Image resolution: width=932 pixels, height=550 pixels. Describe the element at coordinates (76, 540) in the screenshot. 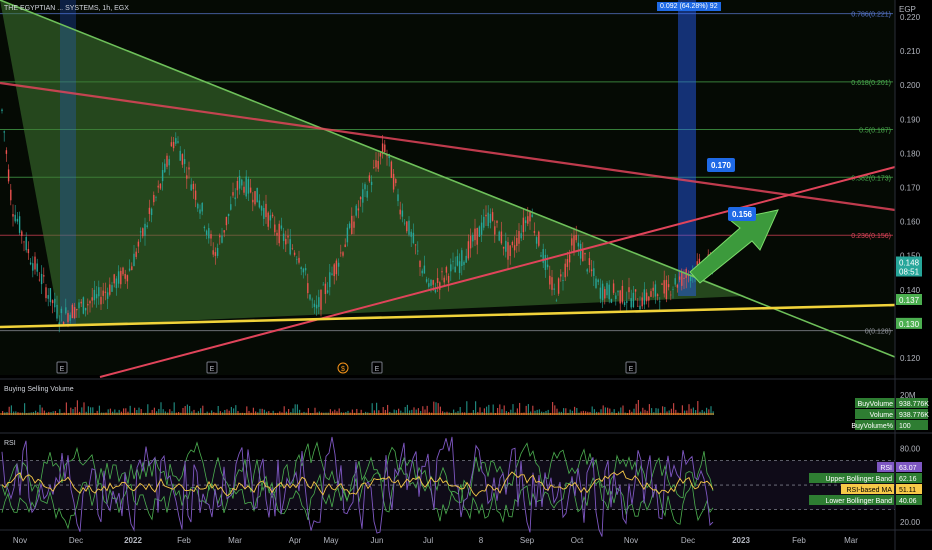

I see `time-tick: Dec` at that location.